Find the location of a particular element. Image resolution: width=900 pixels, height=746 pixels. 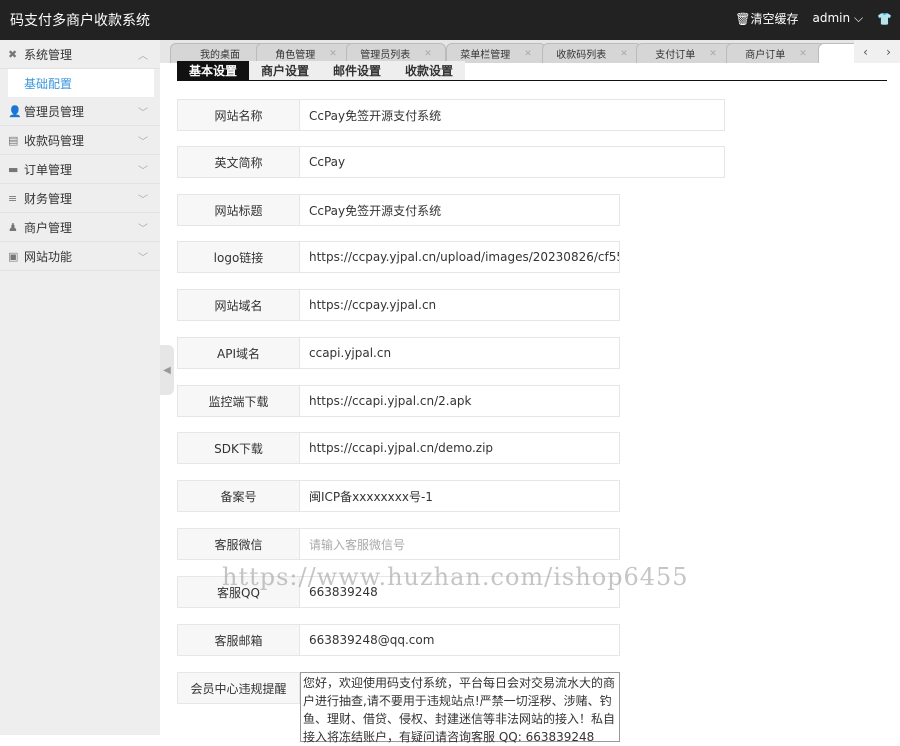

field-label: 网站标题 is located at coordinates (238, 210).